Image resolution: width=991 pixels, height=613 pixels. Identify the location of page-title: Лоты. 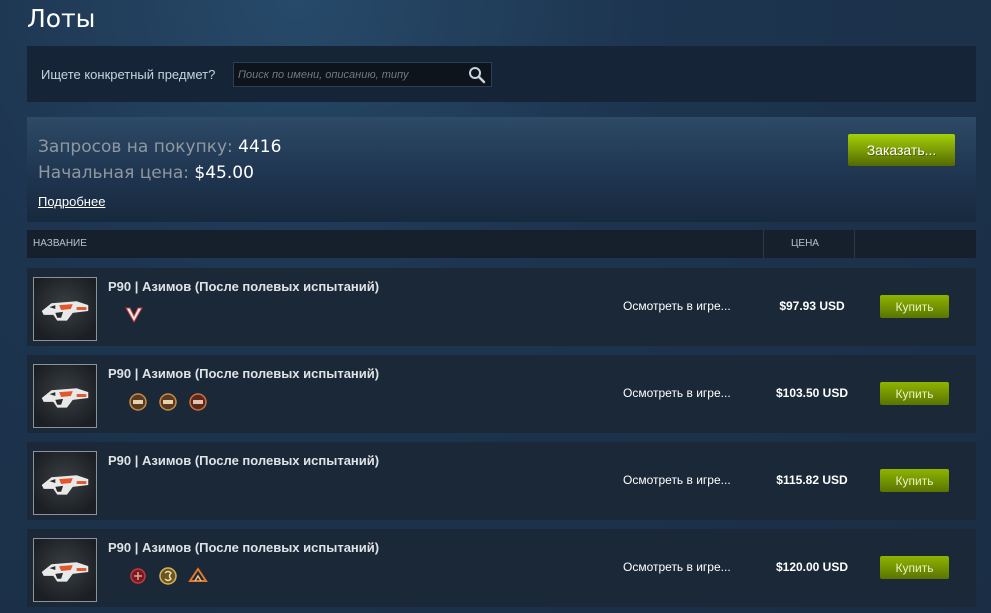
(61, 18).